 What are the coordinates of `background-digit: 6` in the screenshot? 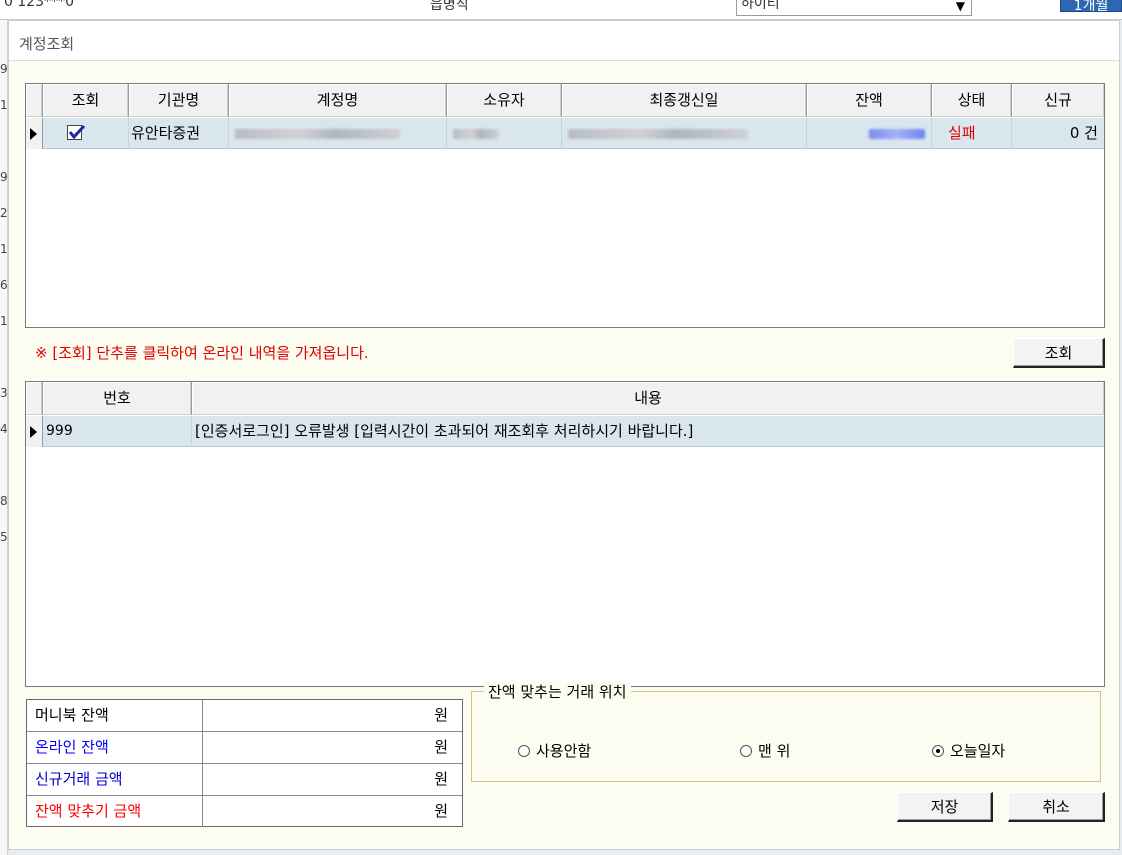 It's located at (4, 285).